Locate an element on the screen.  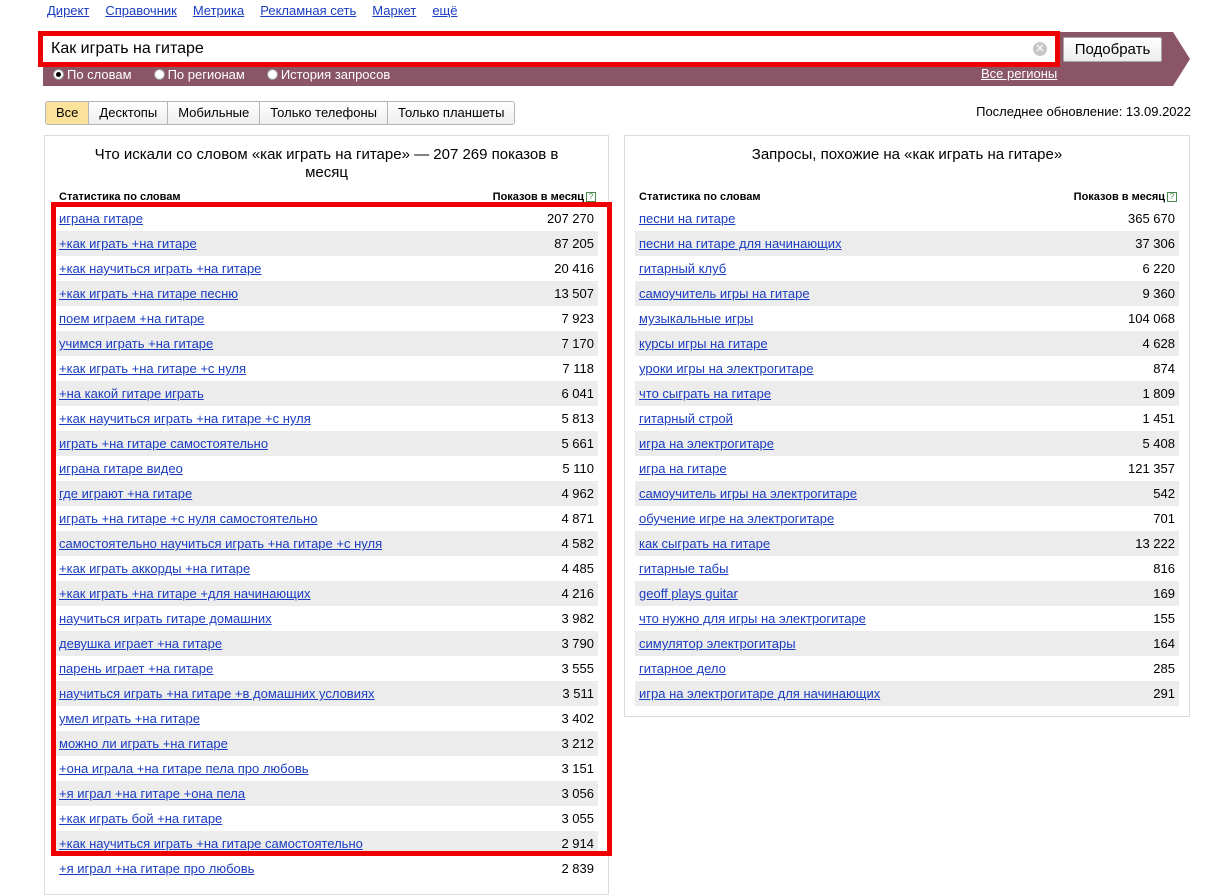
table-row: девушка играет +на гитаре 3 790 is located at coordinates (326, 643).